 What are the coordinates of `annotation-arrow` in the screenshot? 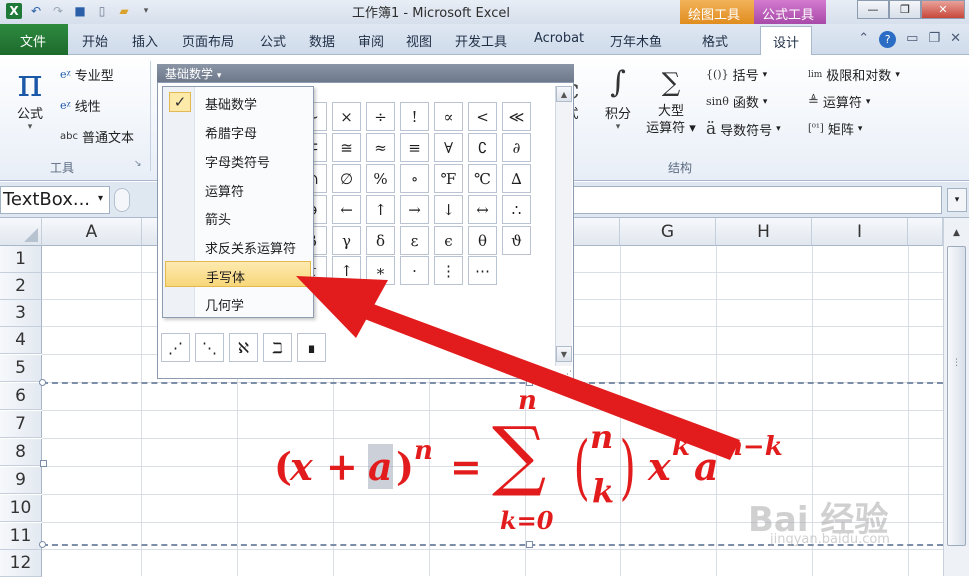 It's located at (518, 368).